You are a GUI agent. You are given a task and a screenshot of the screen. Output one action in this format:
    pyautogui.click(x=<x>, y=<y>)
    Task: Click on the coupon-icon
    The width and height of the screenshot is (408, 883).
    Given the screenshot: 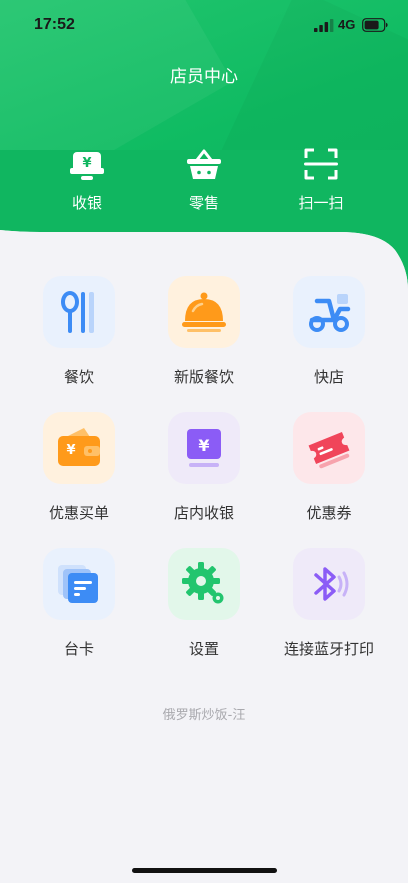 What is the action you would take?
    pyautogui.click(x=329, y=450)
    